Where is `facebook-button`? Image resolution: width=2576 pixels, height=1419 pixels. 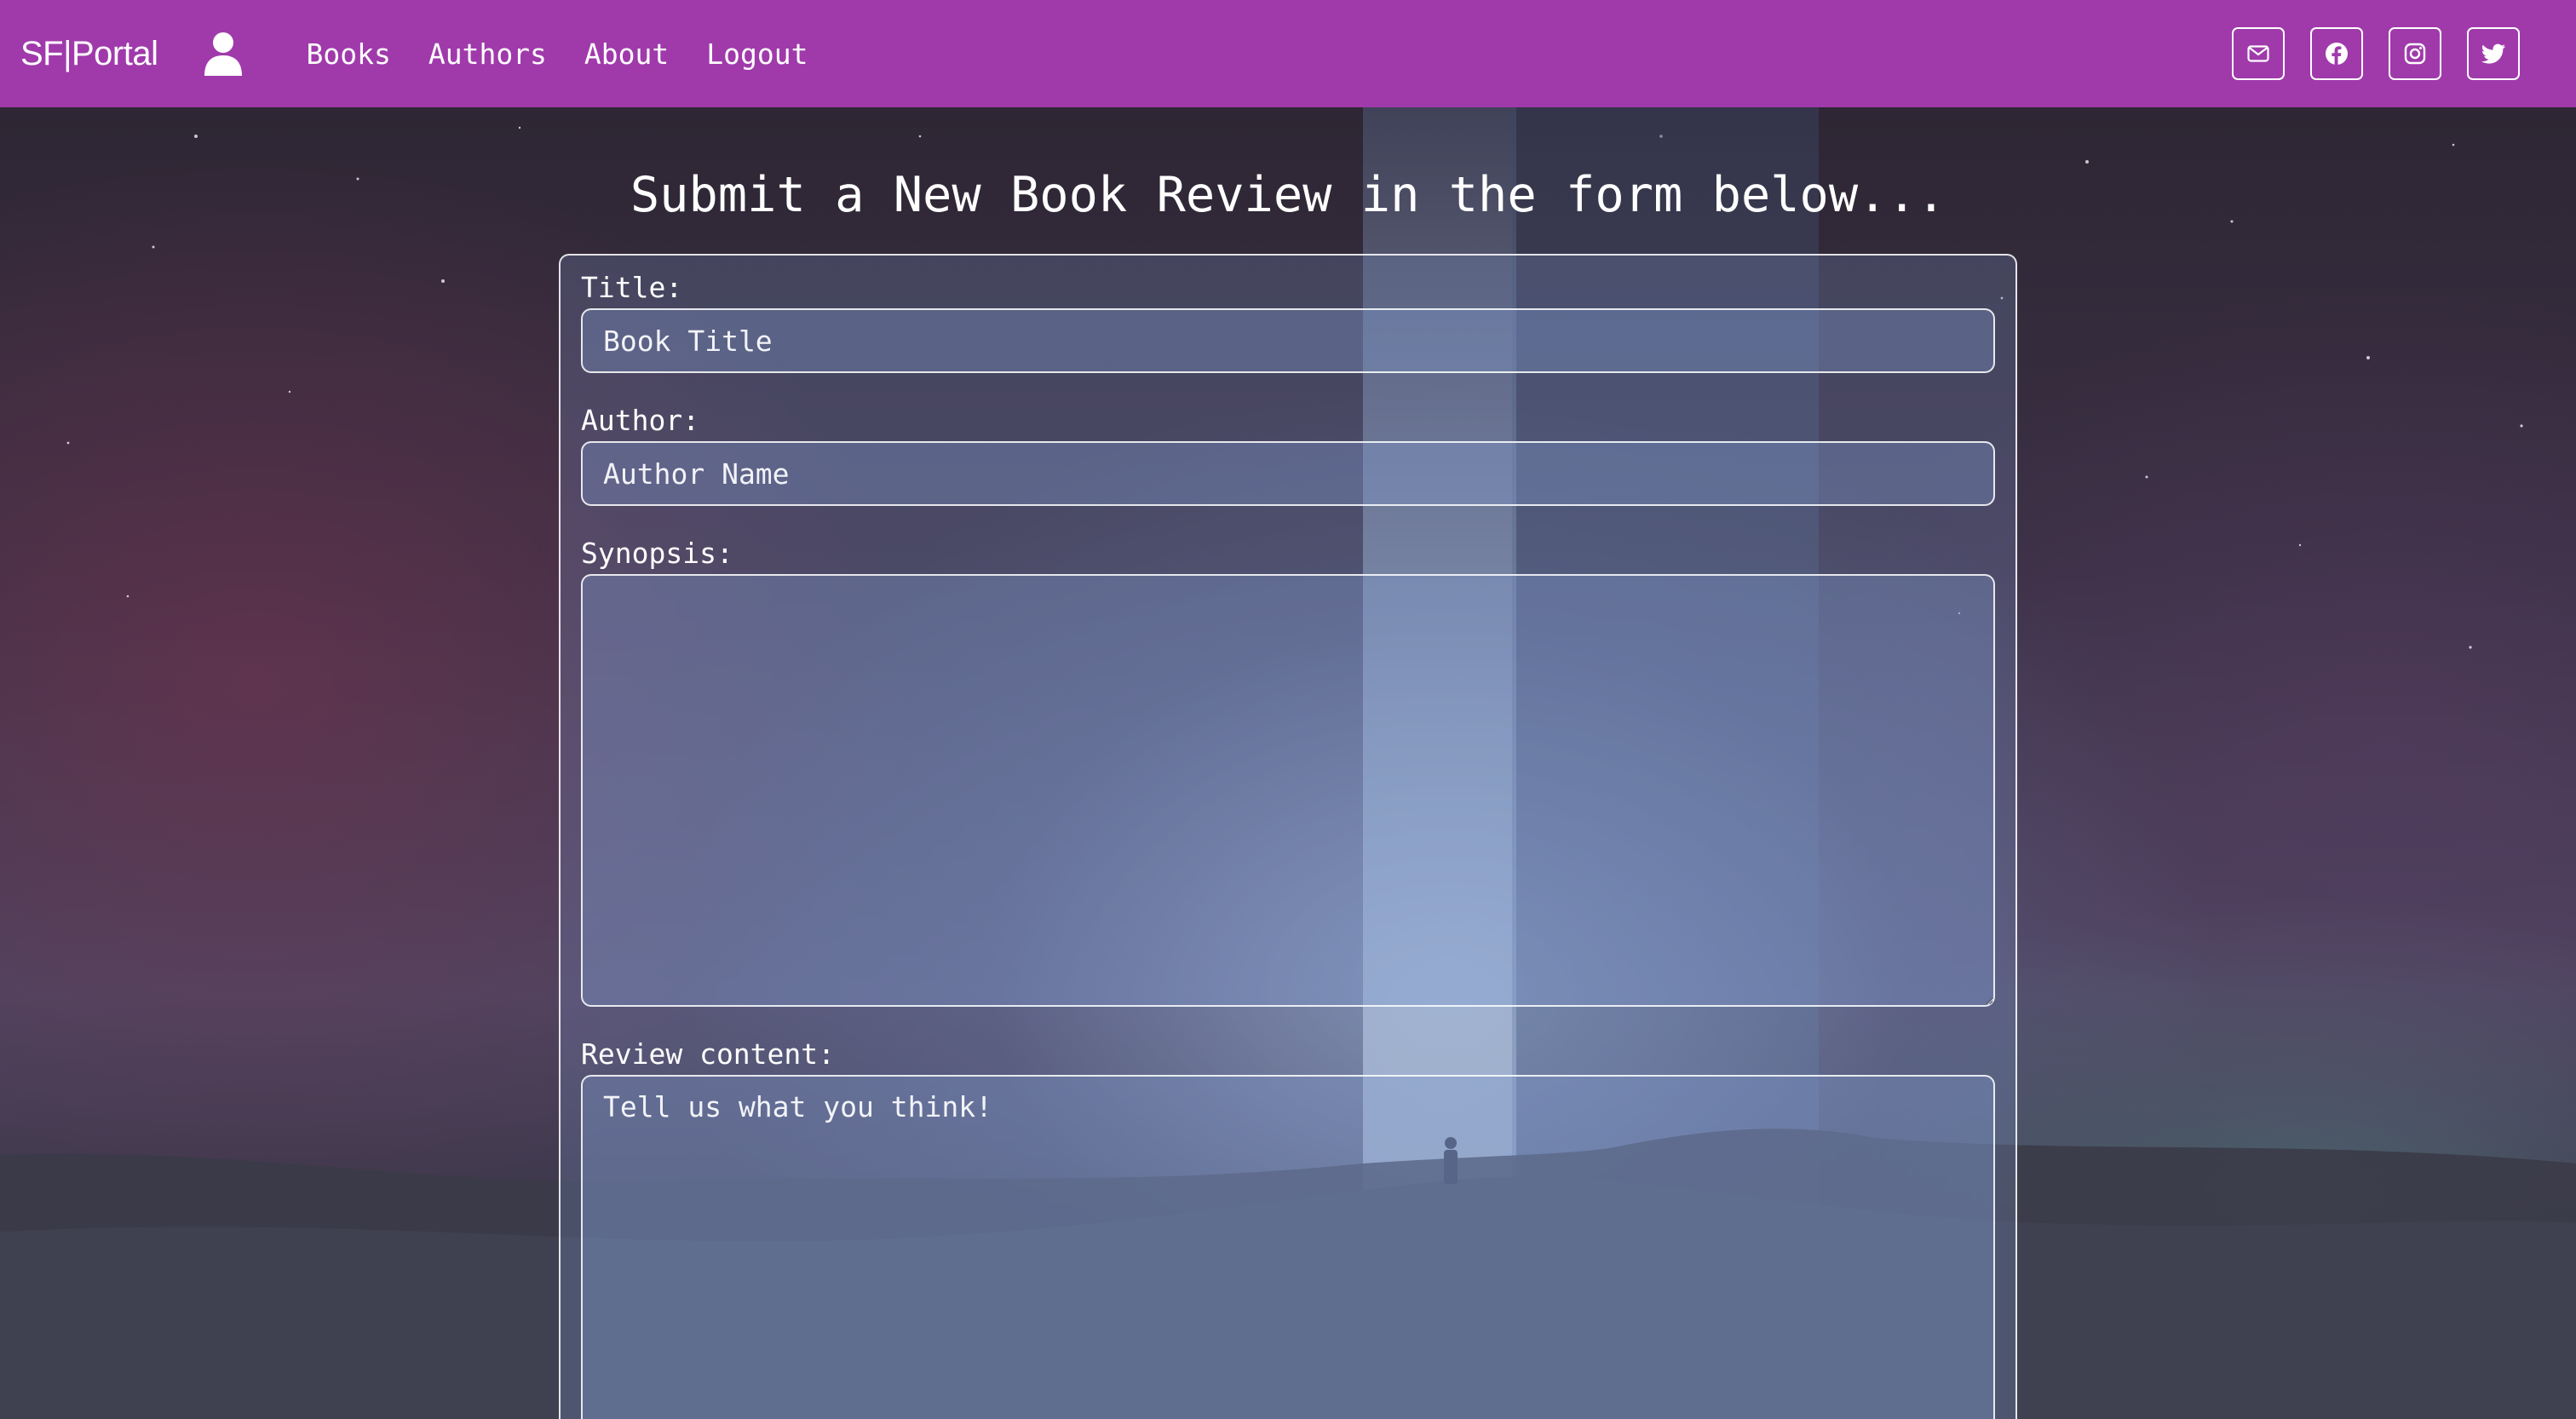 facebook-button is located at coordinates (2337, 54).